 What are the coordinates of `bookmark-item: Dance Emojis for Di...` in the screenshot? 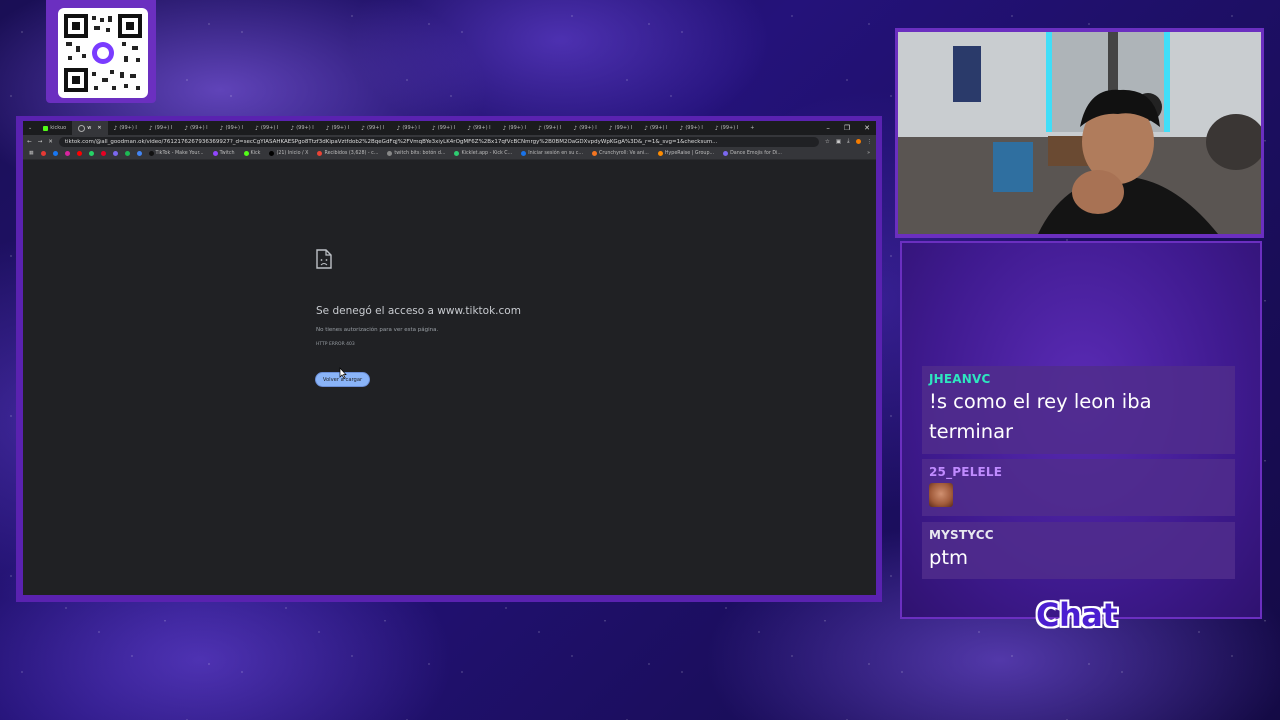 It's located at (752, 153).